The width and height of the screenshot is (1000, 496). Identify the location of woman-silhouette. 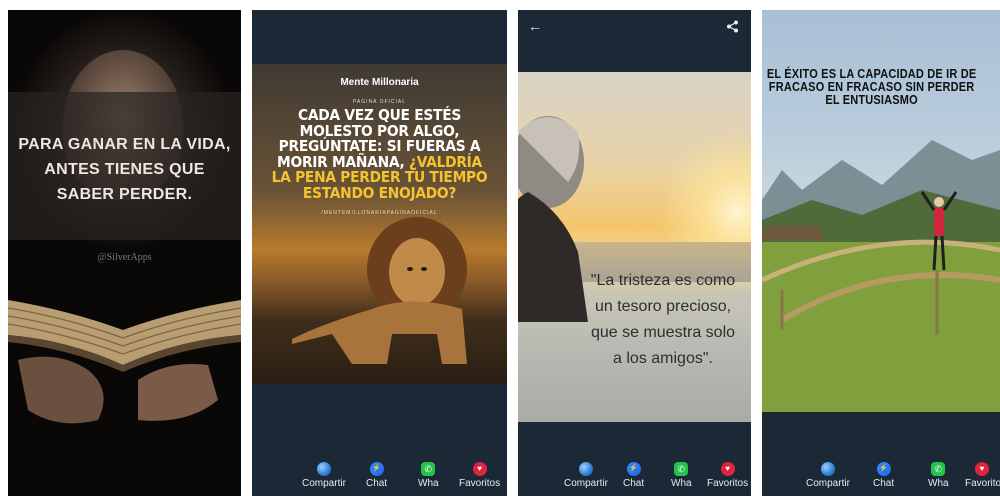
(553, 219).